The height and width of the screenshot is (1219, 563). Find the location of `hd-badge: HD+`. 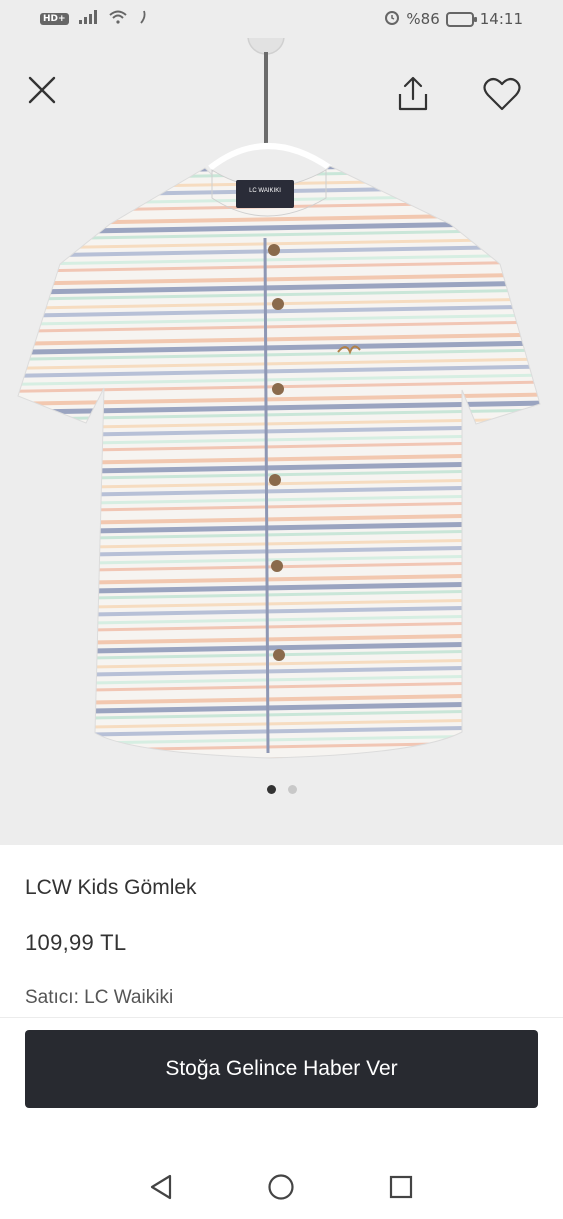

hd-badge: HD+ is located at coordinates (54, 18).